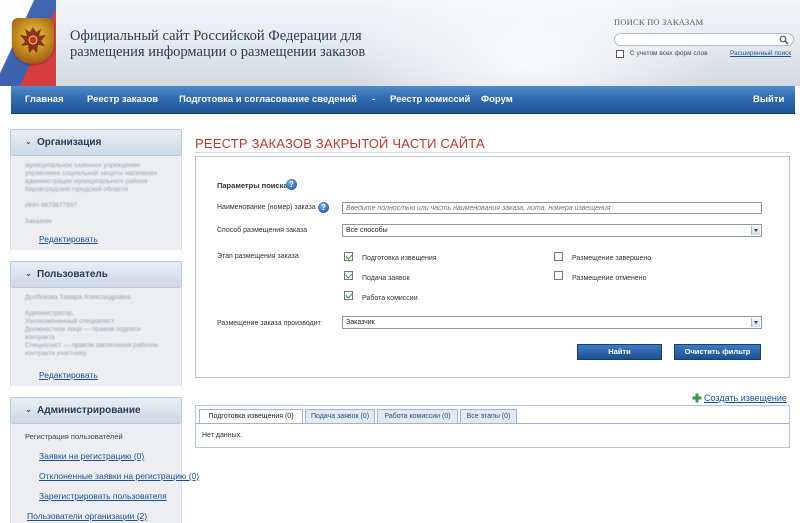 This screenshot has width=800, height=523. I want to click on org-users-link: Пользователи организации (2), so click(87, 516).